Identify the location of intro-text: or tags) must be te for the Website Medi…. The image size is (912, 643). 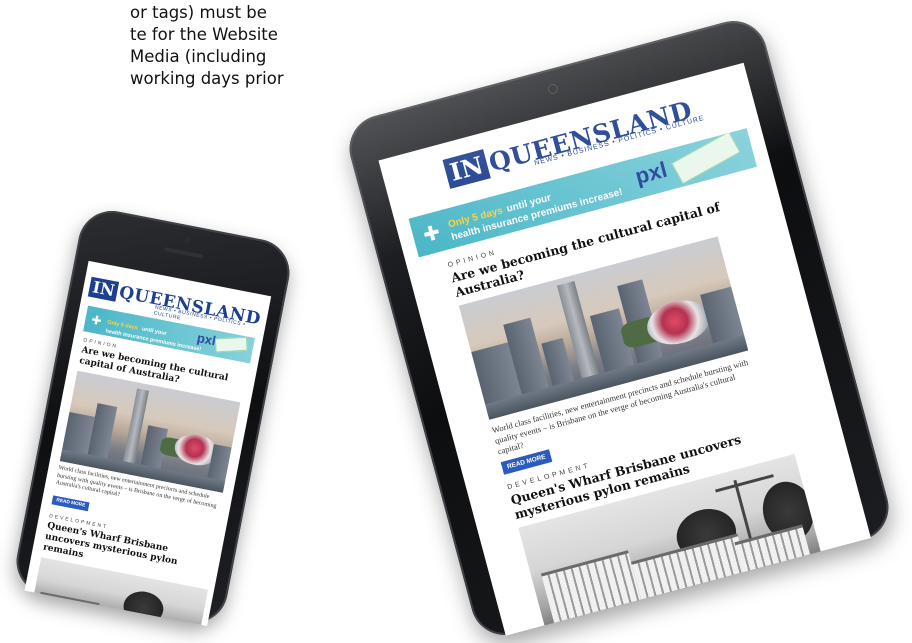
(207, 46).